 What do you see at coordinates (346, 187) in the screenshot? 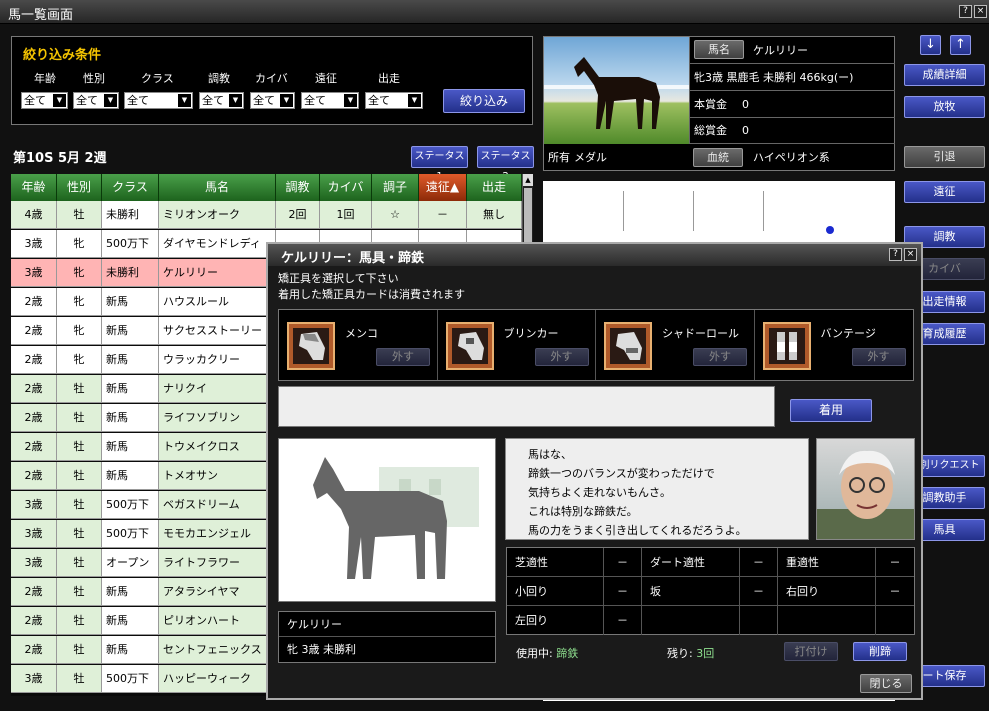
I see `col-feed: カイバ` at bounding box center [346, 187].